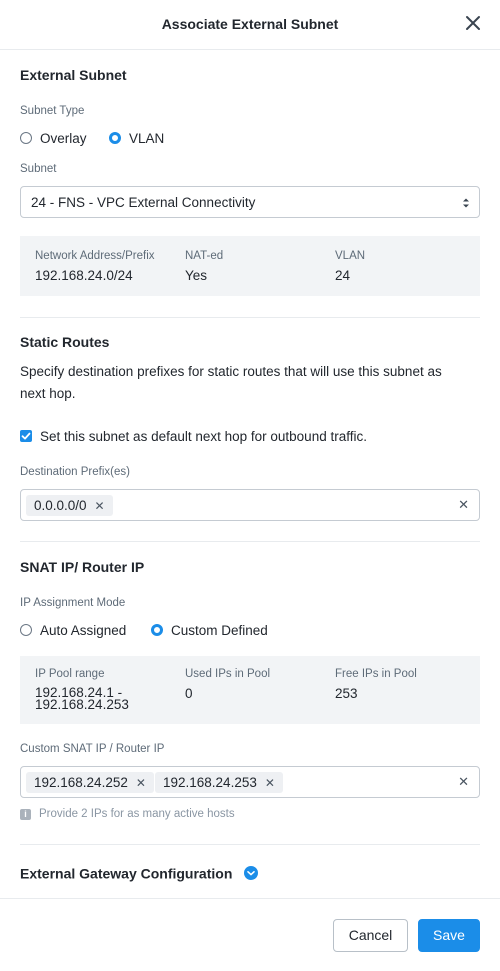 This screenshot has height=971, width=500. Describe the element at coordinates (115, 138) in the screenshot. I see `radio-vlan-circle` at that location.